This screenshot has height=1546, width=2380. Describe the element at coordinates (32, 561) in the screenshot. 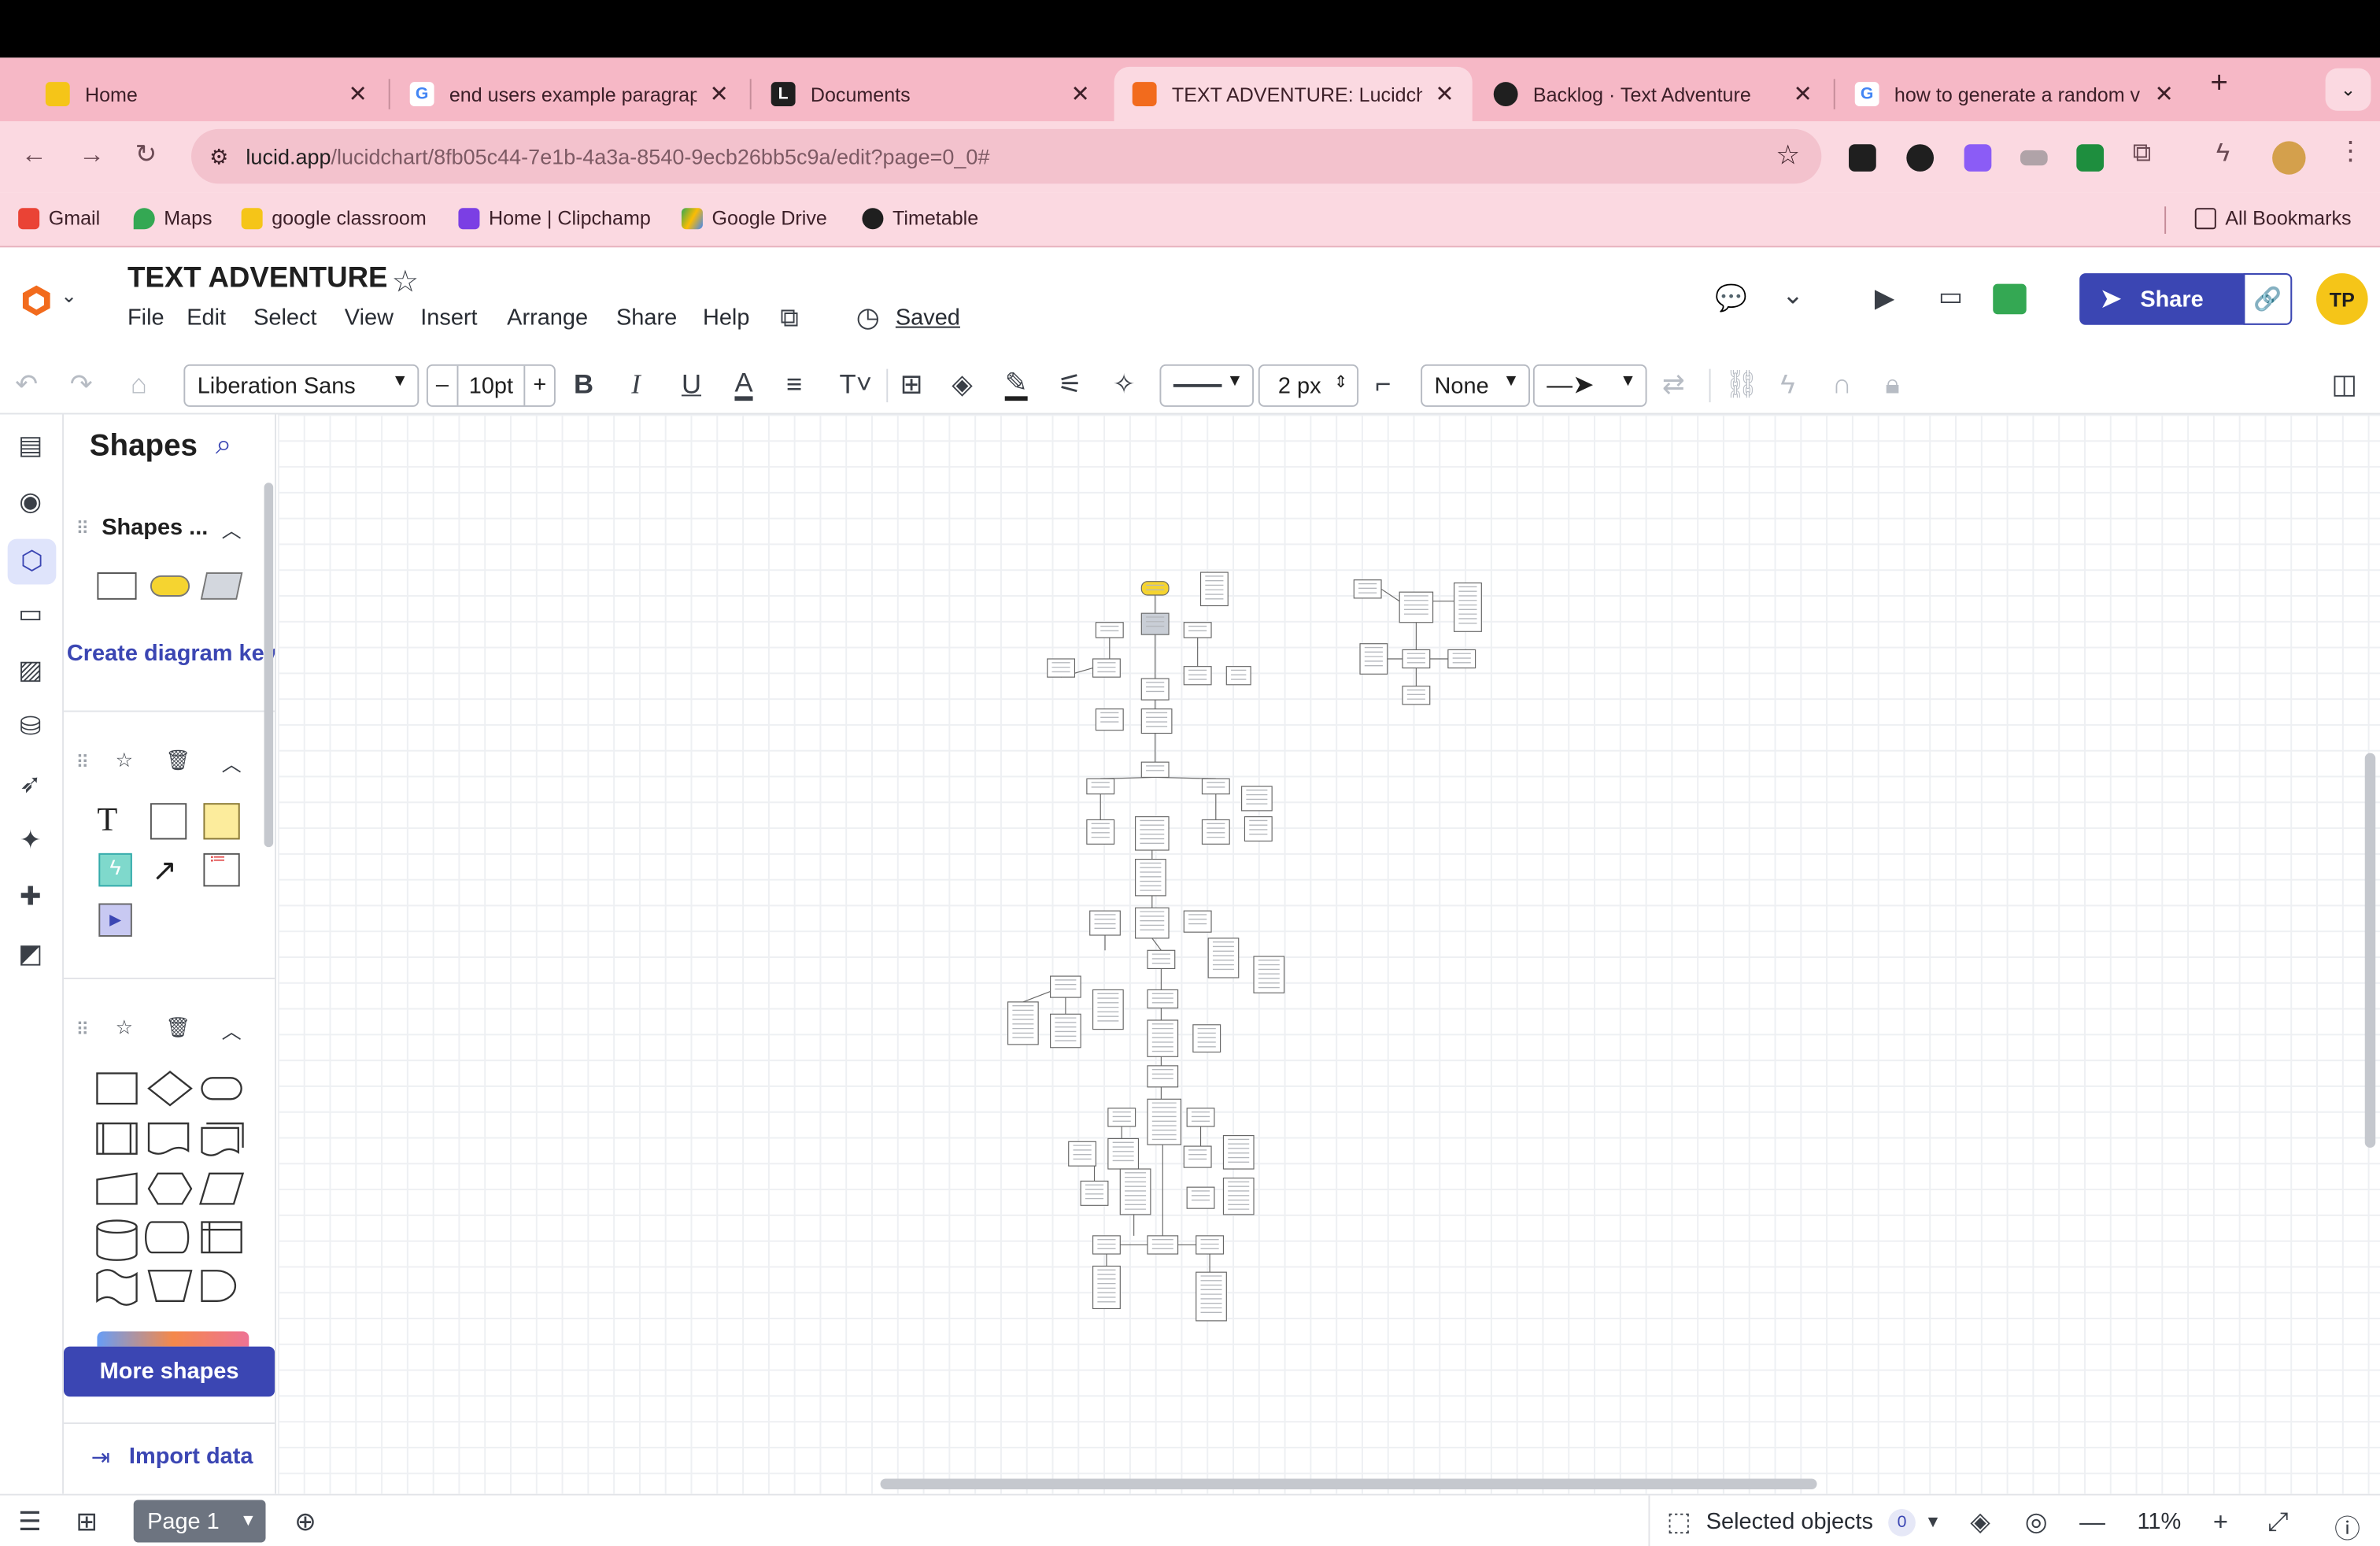

I see `shapes-icon: ⬡` at that location.